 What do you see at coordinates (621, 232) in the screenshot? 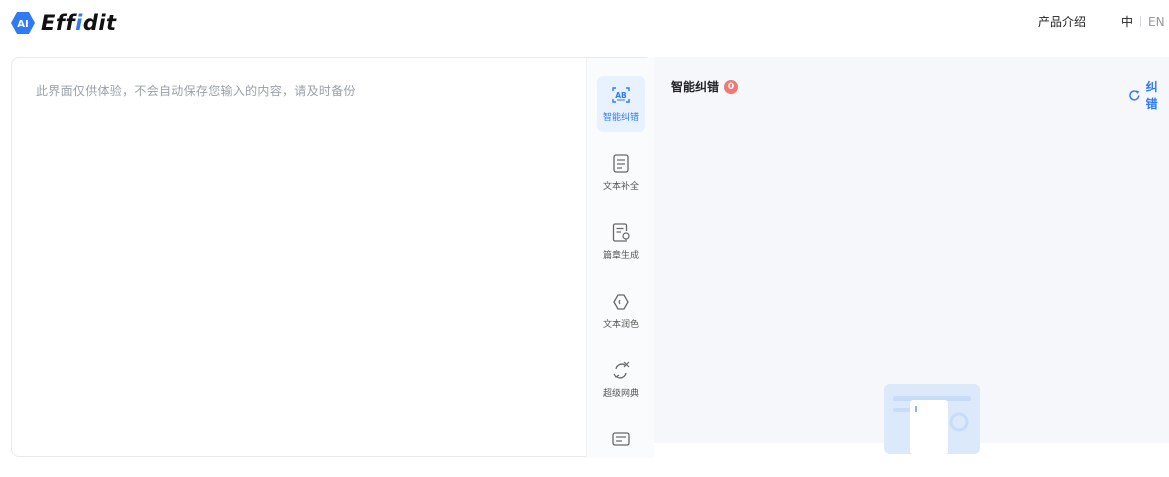
I see `article-generate-icon` at bounding box center [621, 232].